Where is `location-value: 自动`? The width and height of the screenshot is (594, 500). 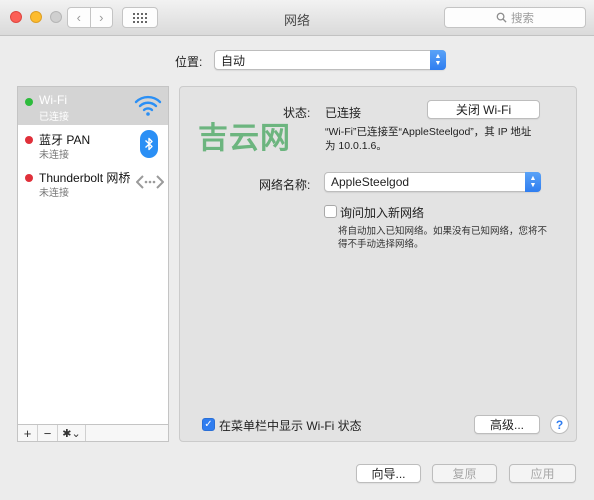 location-value: 自动 is located at coordinates (233, 60).